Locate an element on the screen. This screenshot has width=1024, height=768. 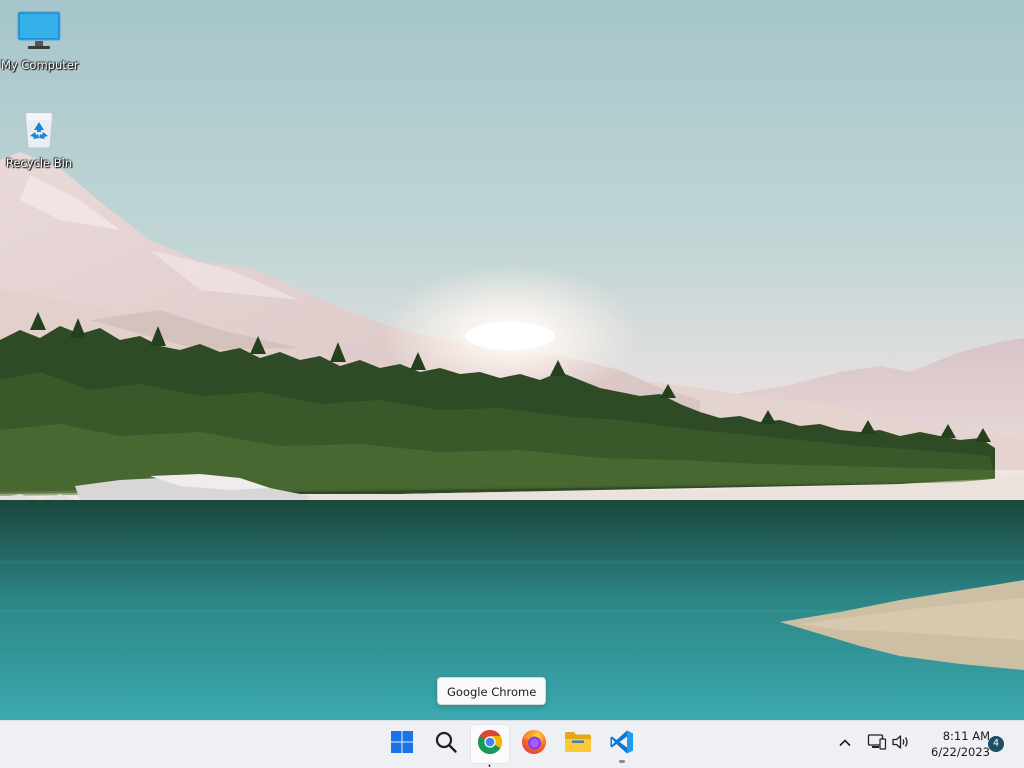
volume-icon is located at coordinates (901, 744).